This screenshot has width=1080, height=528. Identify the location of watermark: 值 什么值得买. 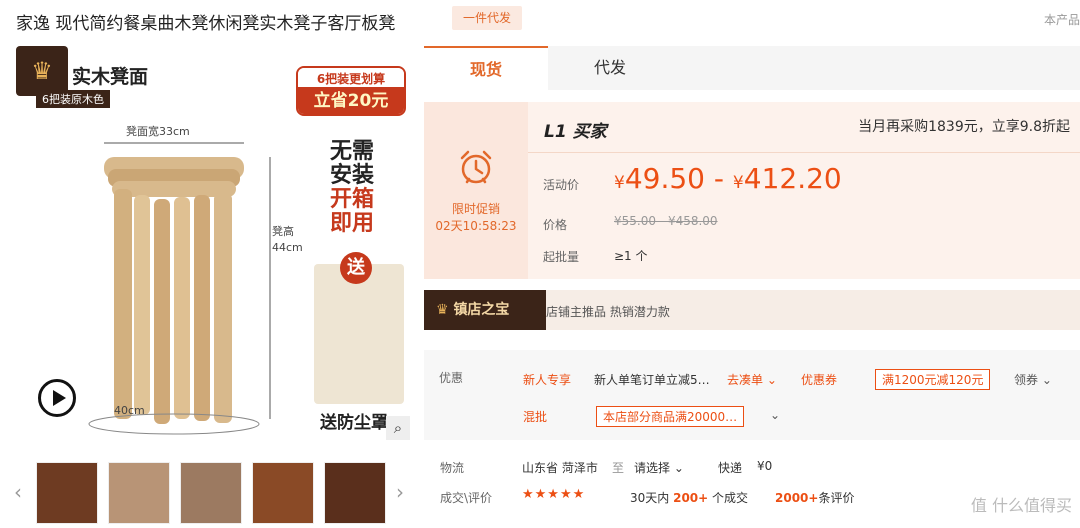
(1021, 505).